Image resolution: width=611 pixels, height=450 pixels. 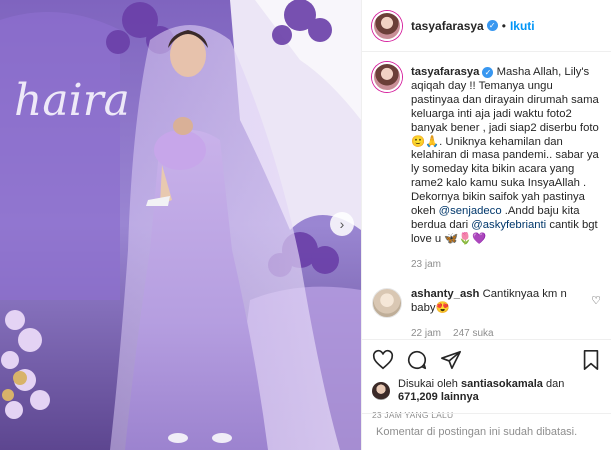 I want to click on caption-avatar, so click(x=387, y=77).